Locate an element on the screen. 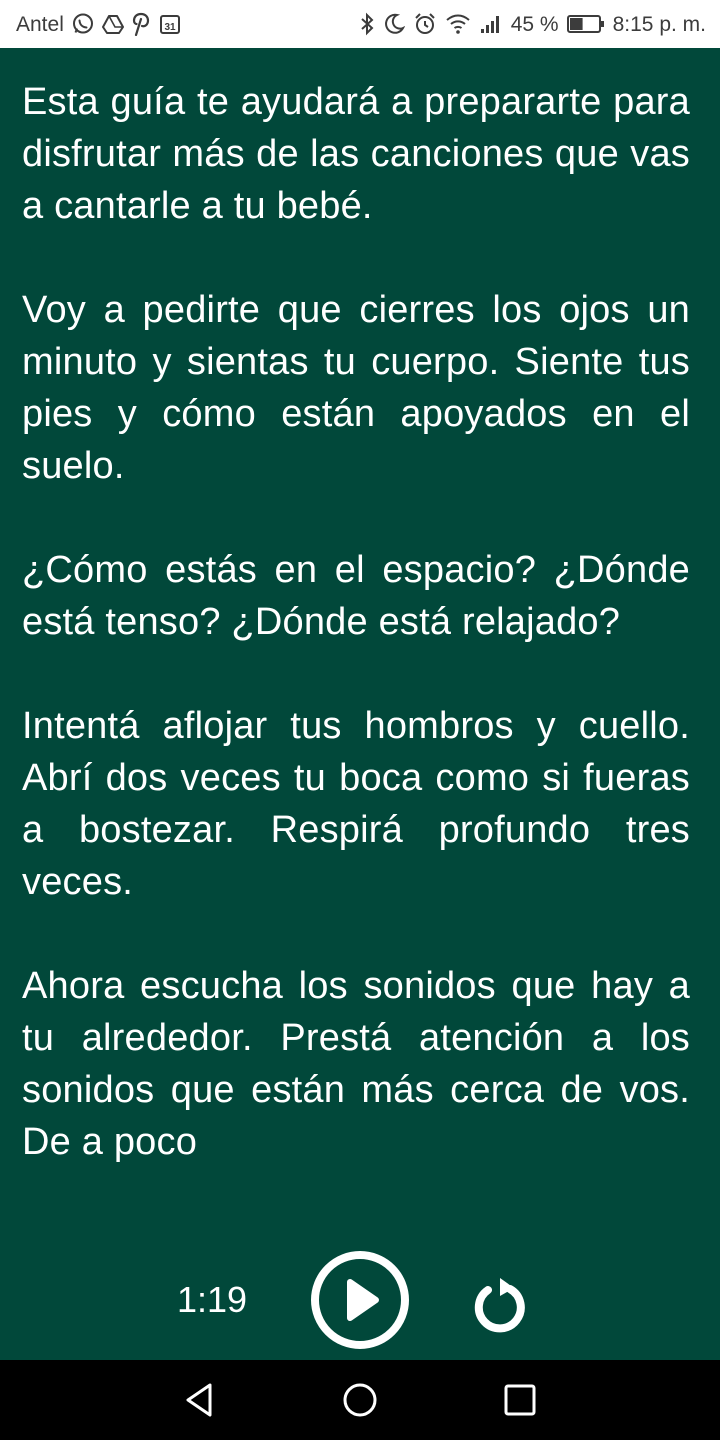 This screenshot has width=720, height=1440. recents-square-icon is located at coordinates (520, 1400).